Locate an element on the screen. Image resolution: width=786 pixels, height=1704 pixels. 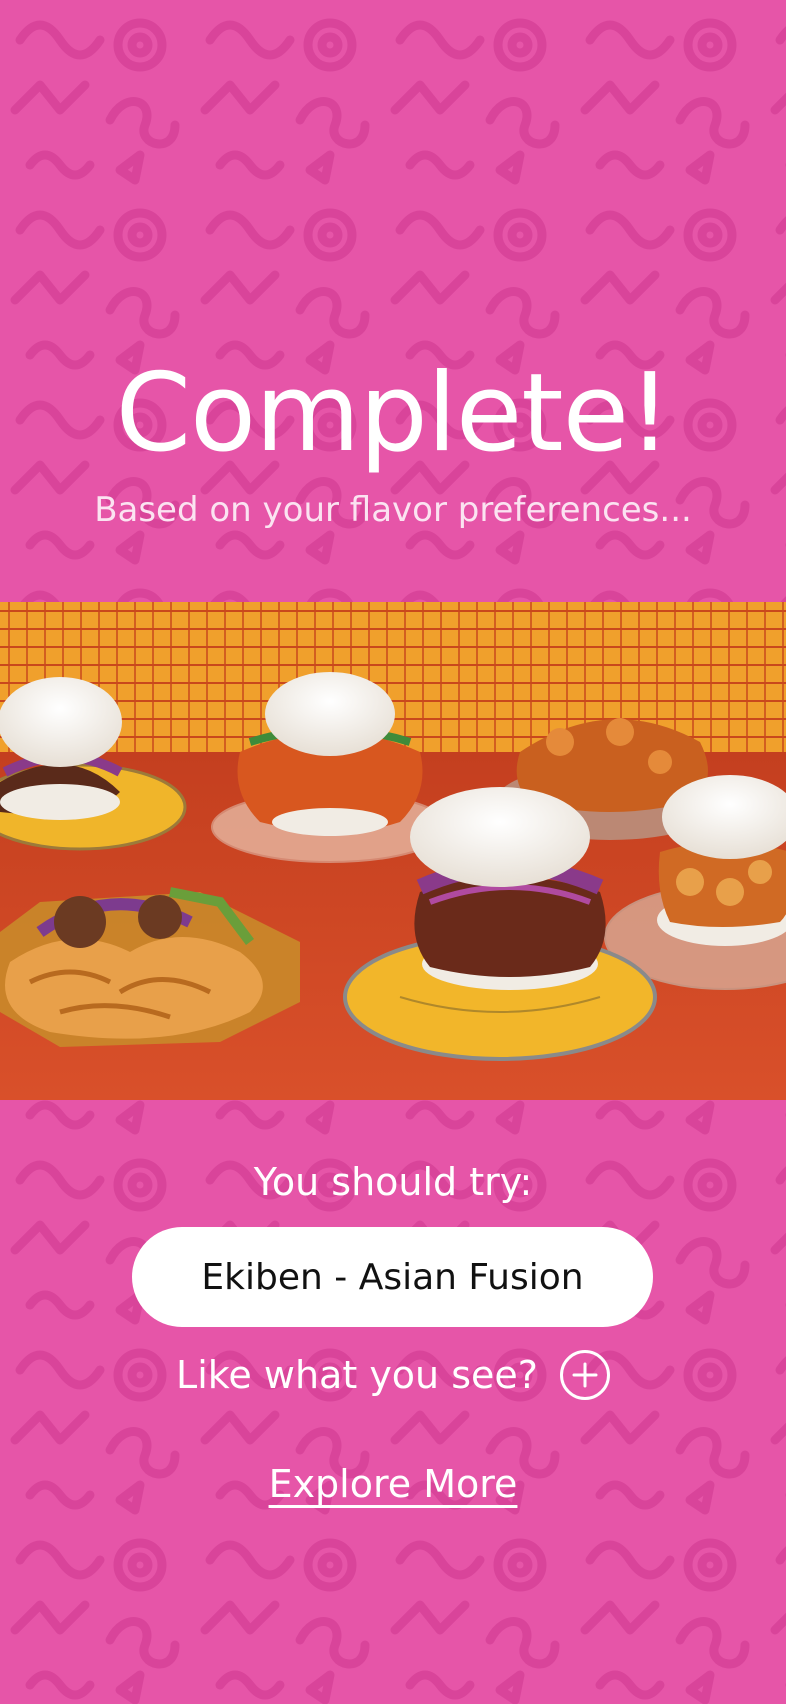
feedback-row: Like what you see? is located at coordinates (393, 1375).